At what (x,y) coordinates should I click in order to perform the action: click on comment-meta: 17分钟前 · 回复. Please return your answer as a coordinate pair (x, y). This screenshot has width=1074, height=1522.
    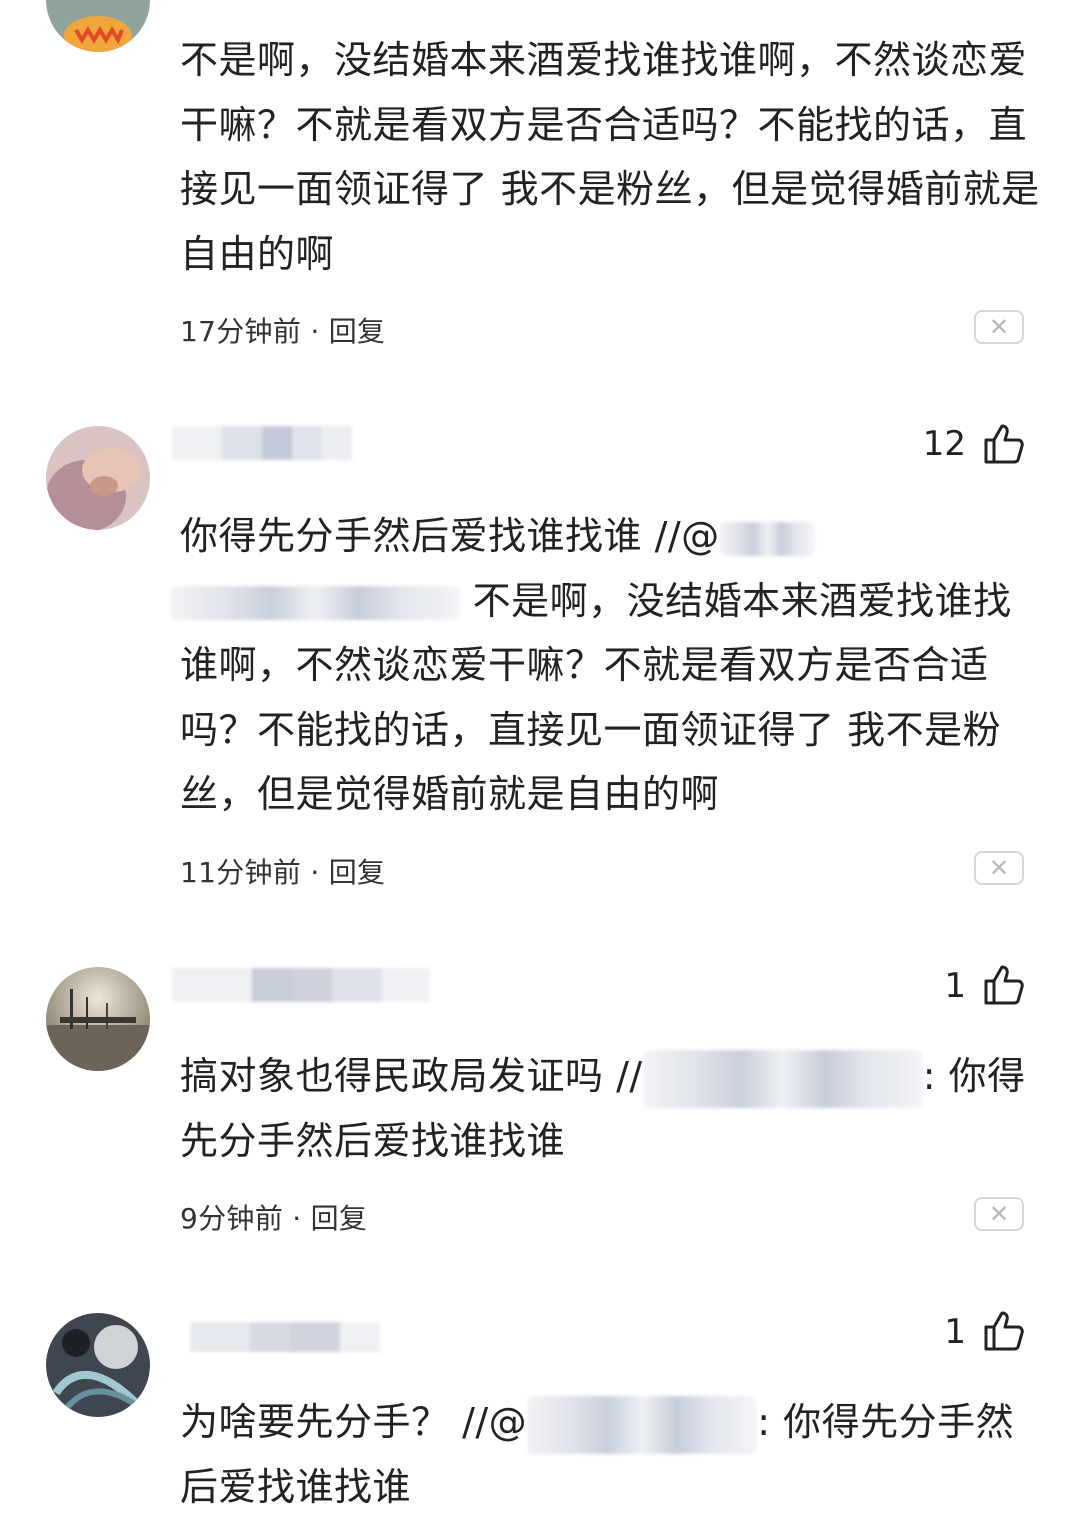
    Looking at the image, I should click on (282, 330).